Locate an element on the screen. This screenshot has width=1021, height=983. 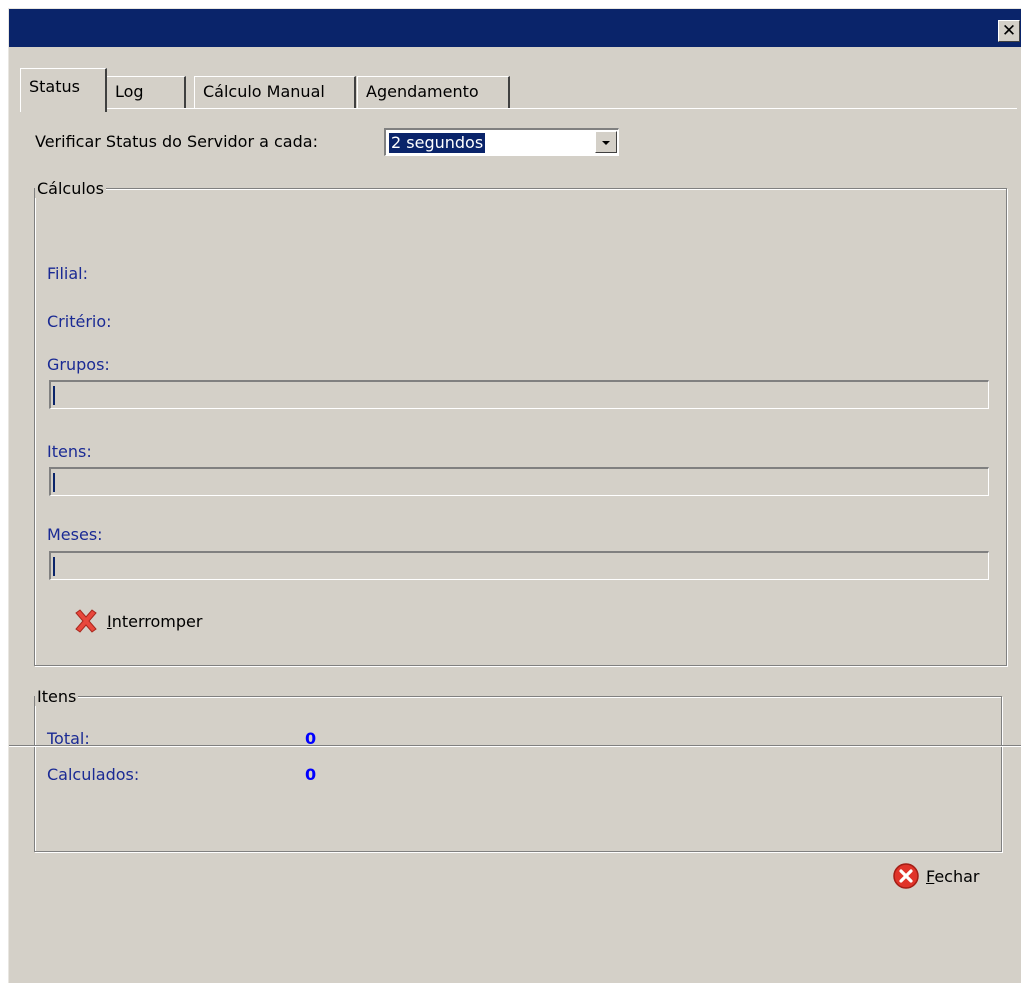
fechar-label: Fechar is located at coordinates (953, 876).